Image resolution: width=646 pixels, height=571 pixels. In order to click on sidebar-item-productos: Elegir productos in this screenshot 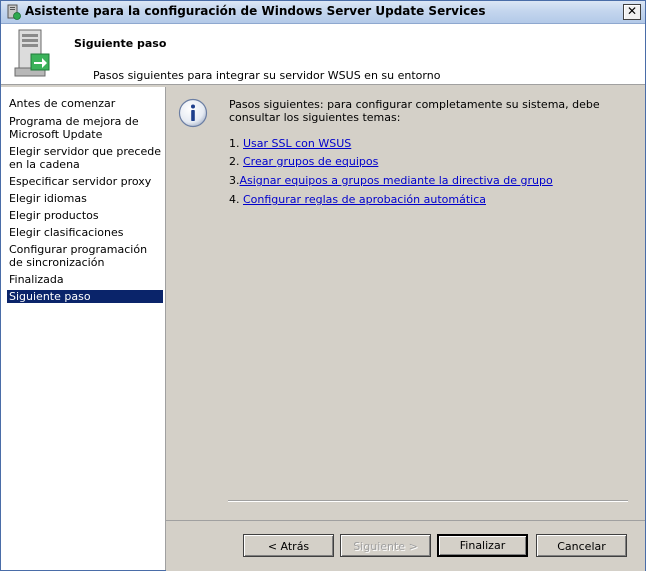, I will do `click(85, 215)`.